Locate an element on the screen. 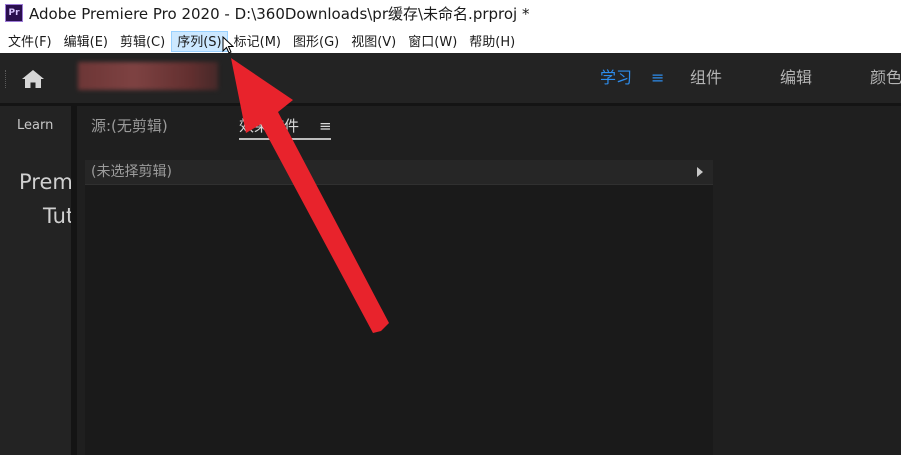  no-clip-selected-label: (未选择剪辑) is located at coordinates (131, 172).